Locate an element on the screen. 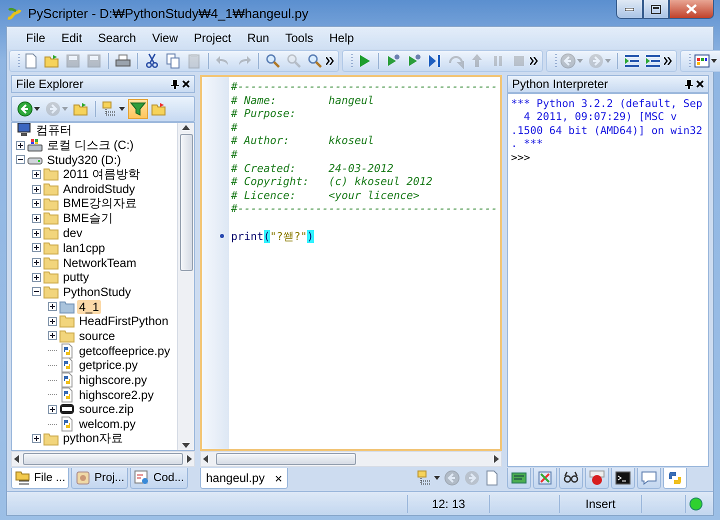 The width and height of the screenshot is (720, 520). code-line: # is located at coordinates (235, 127).